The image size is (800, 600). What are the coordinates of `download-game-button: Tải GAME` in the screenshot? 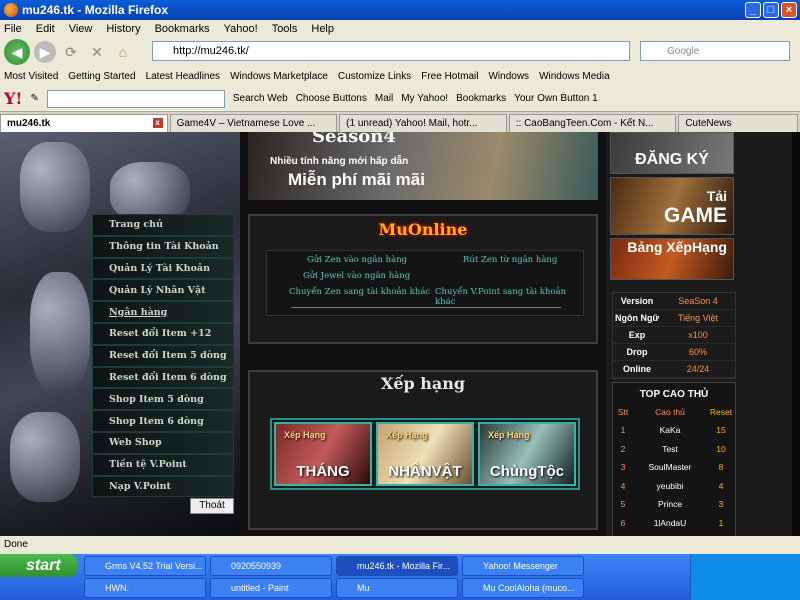 It's located at (672, 206).